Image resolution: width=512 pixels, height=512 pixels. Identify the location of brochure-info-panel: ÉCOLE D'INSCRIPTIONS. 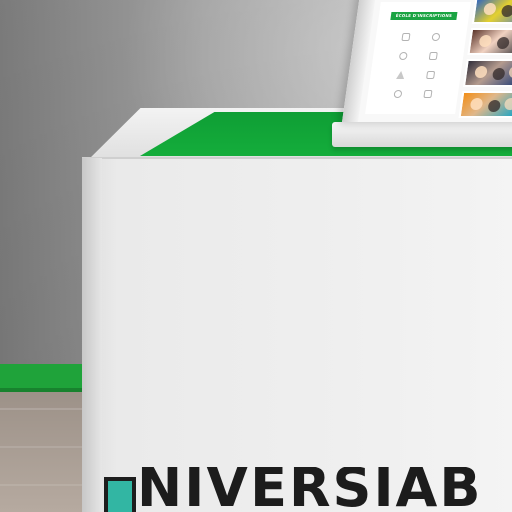
(418, 58).